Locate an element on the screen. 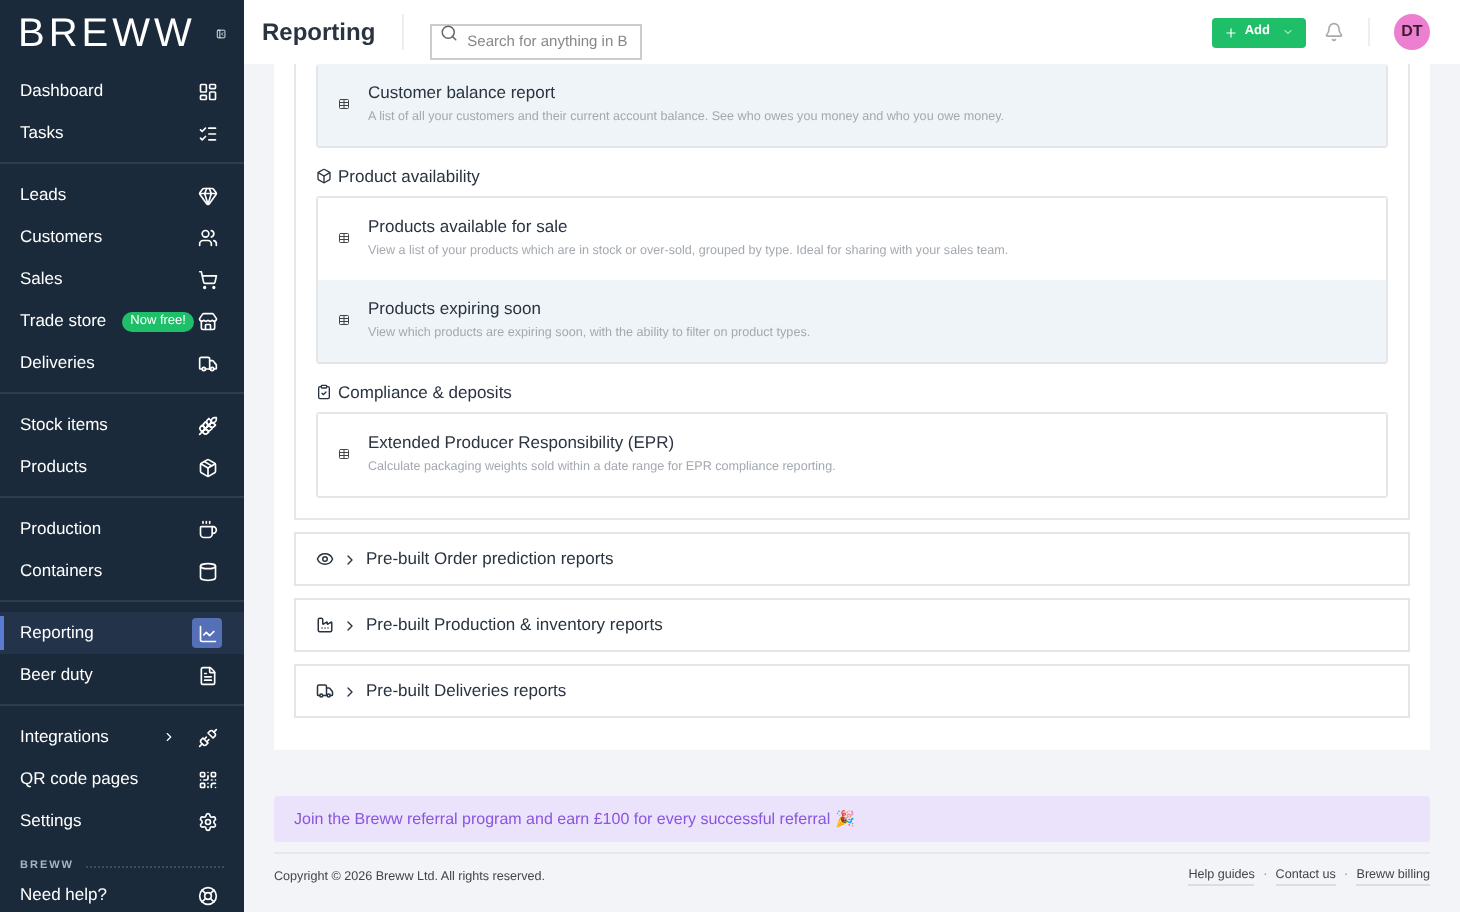 The height and width of the screenshot is (912, 1460). plug-icon is located at coordinates (207, 737).